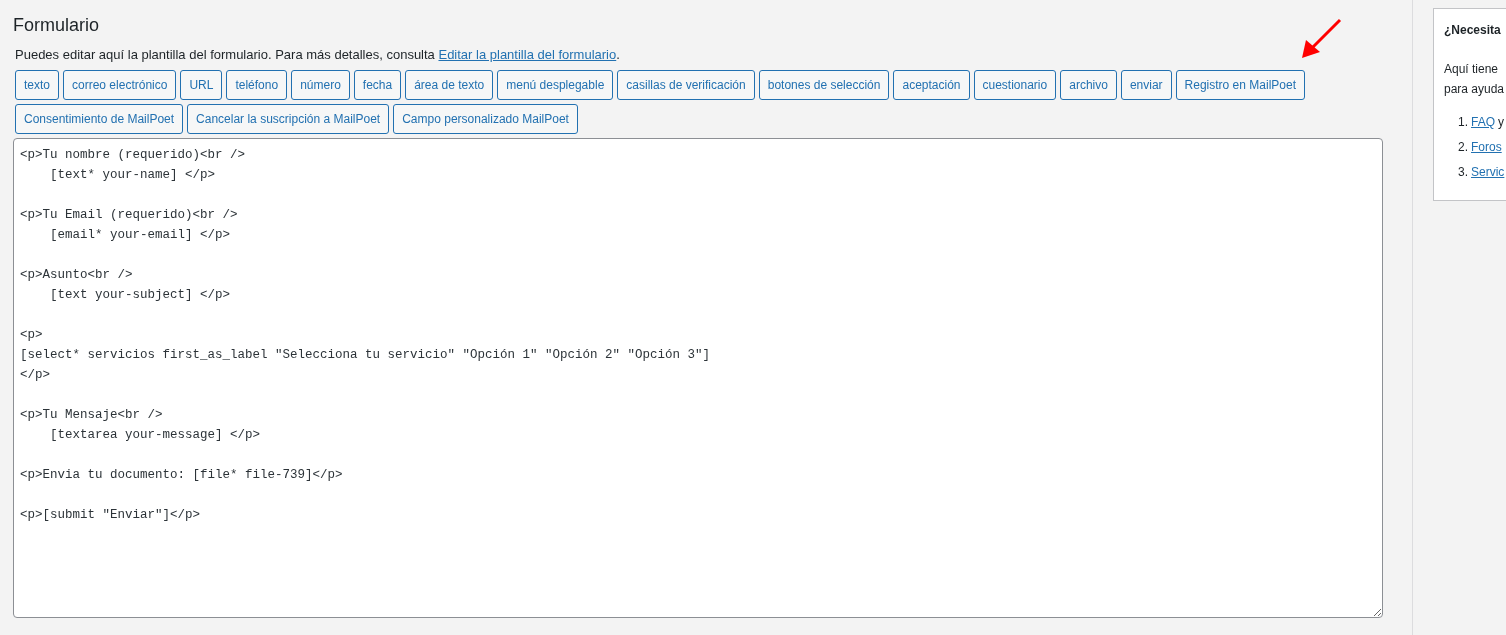  I want to click on list-number: 1., so click(1463, 122).